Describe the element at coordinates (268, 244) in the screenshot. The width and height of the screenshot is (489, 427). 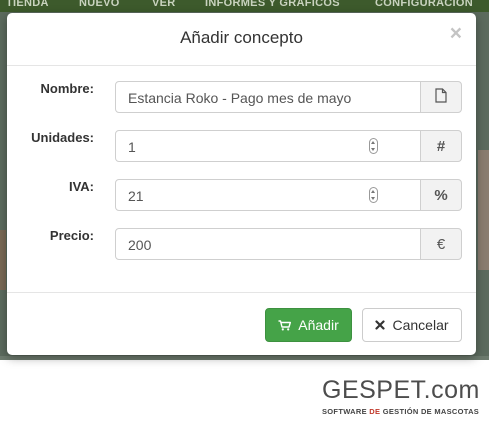
I see `precio-input: 200` at that location.